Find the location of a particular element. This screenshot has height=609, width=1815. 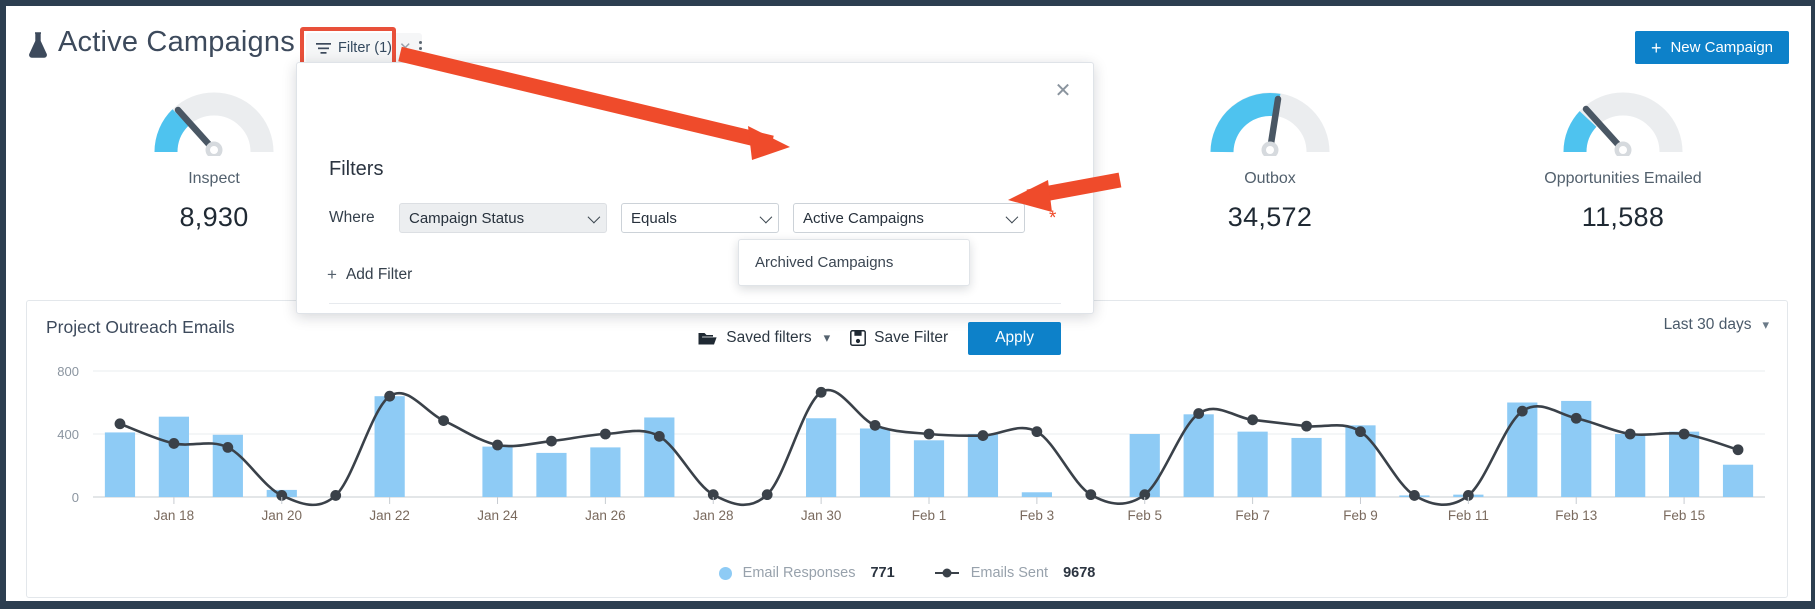

save-filter-label: Save Filter is located at coordinates (911, 337).